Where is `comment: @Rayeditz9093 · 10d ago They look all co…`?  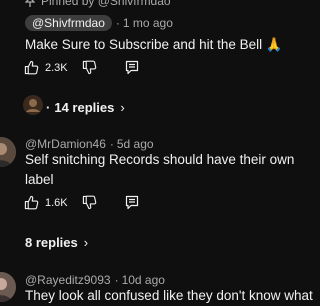 comment: @Rayeditz9093 · 10d ago They look all co… is located at coordinates (156, 285).